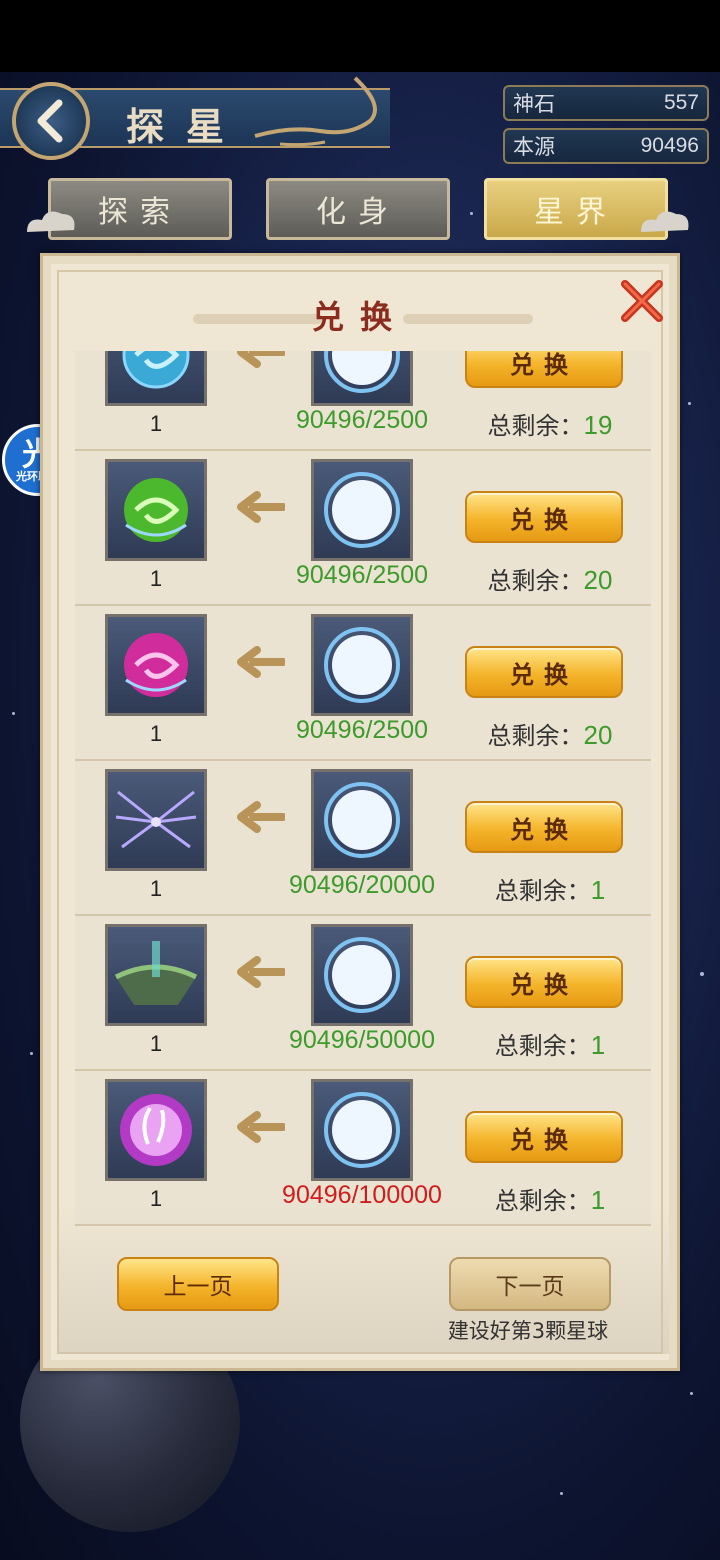  Describe the element at coordinates (534, 104) in the screenshot. I see `currency-label: 神石` at that location.